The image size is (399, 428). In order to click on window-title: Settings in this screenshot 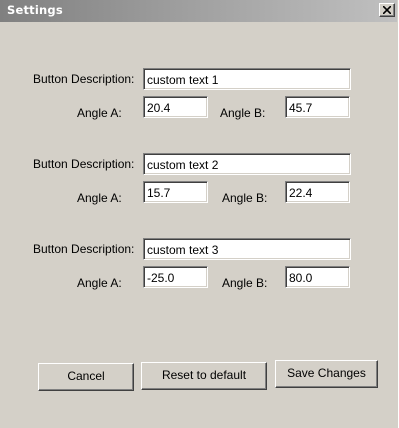, I will do `click(35, 10)`.